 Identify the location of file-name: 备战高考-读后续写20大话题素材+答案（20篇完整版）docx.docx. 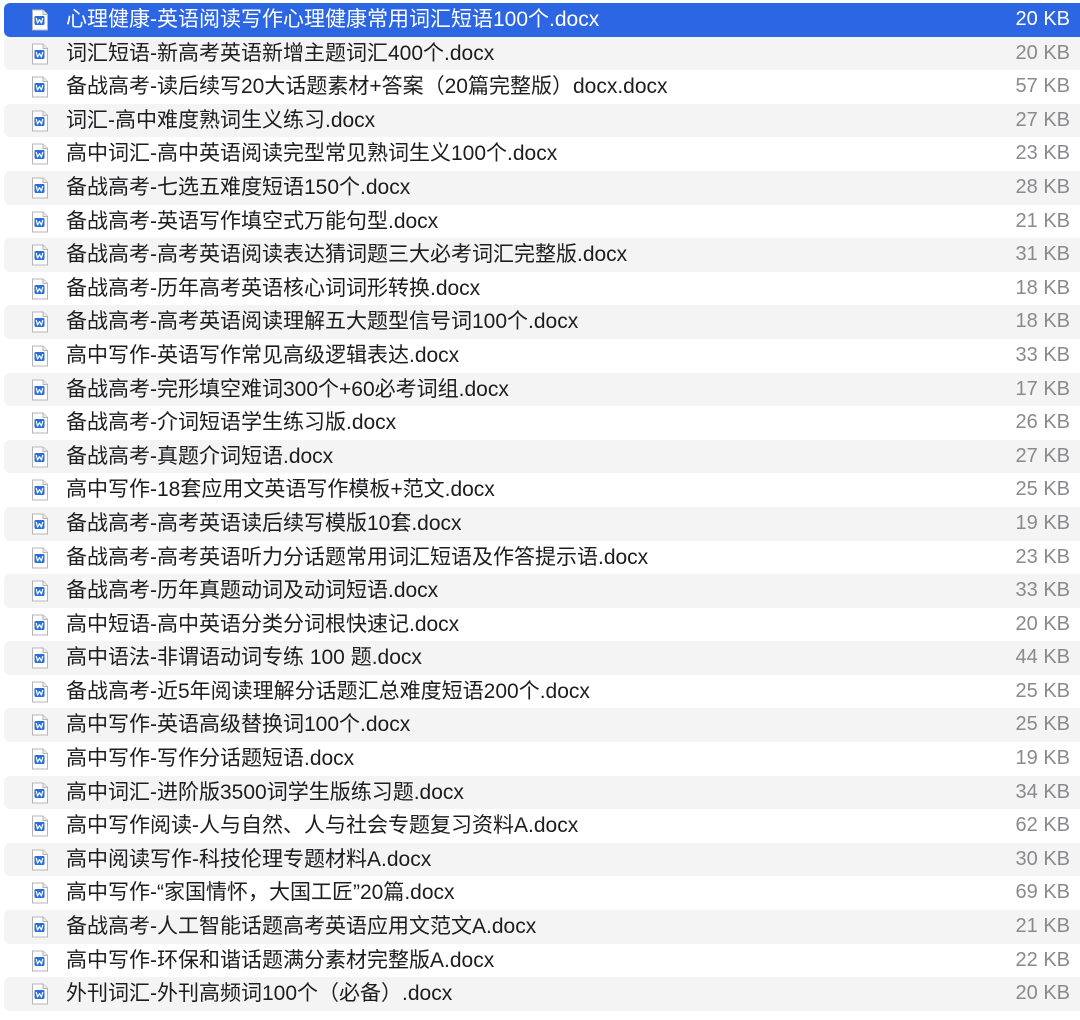
(367, 87).